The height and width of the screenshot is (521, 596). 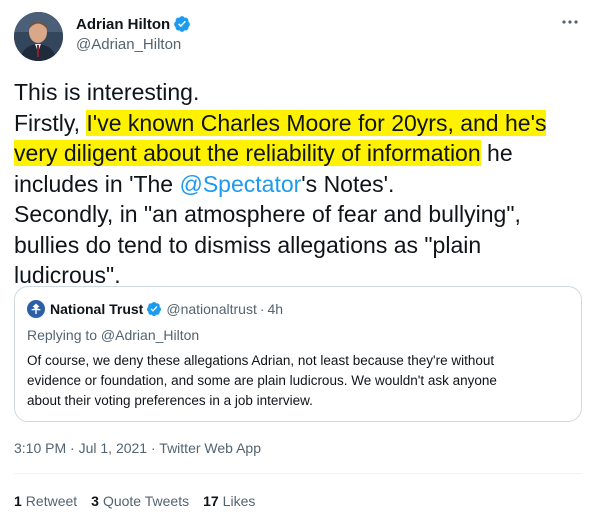 I want to click on tweet-time: 3:10 PM, so click(x=40, y=448).